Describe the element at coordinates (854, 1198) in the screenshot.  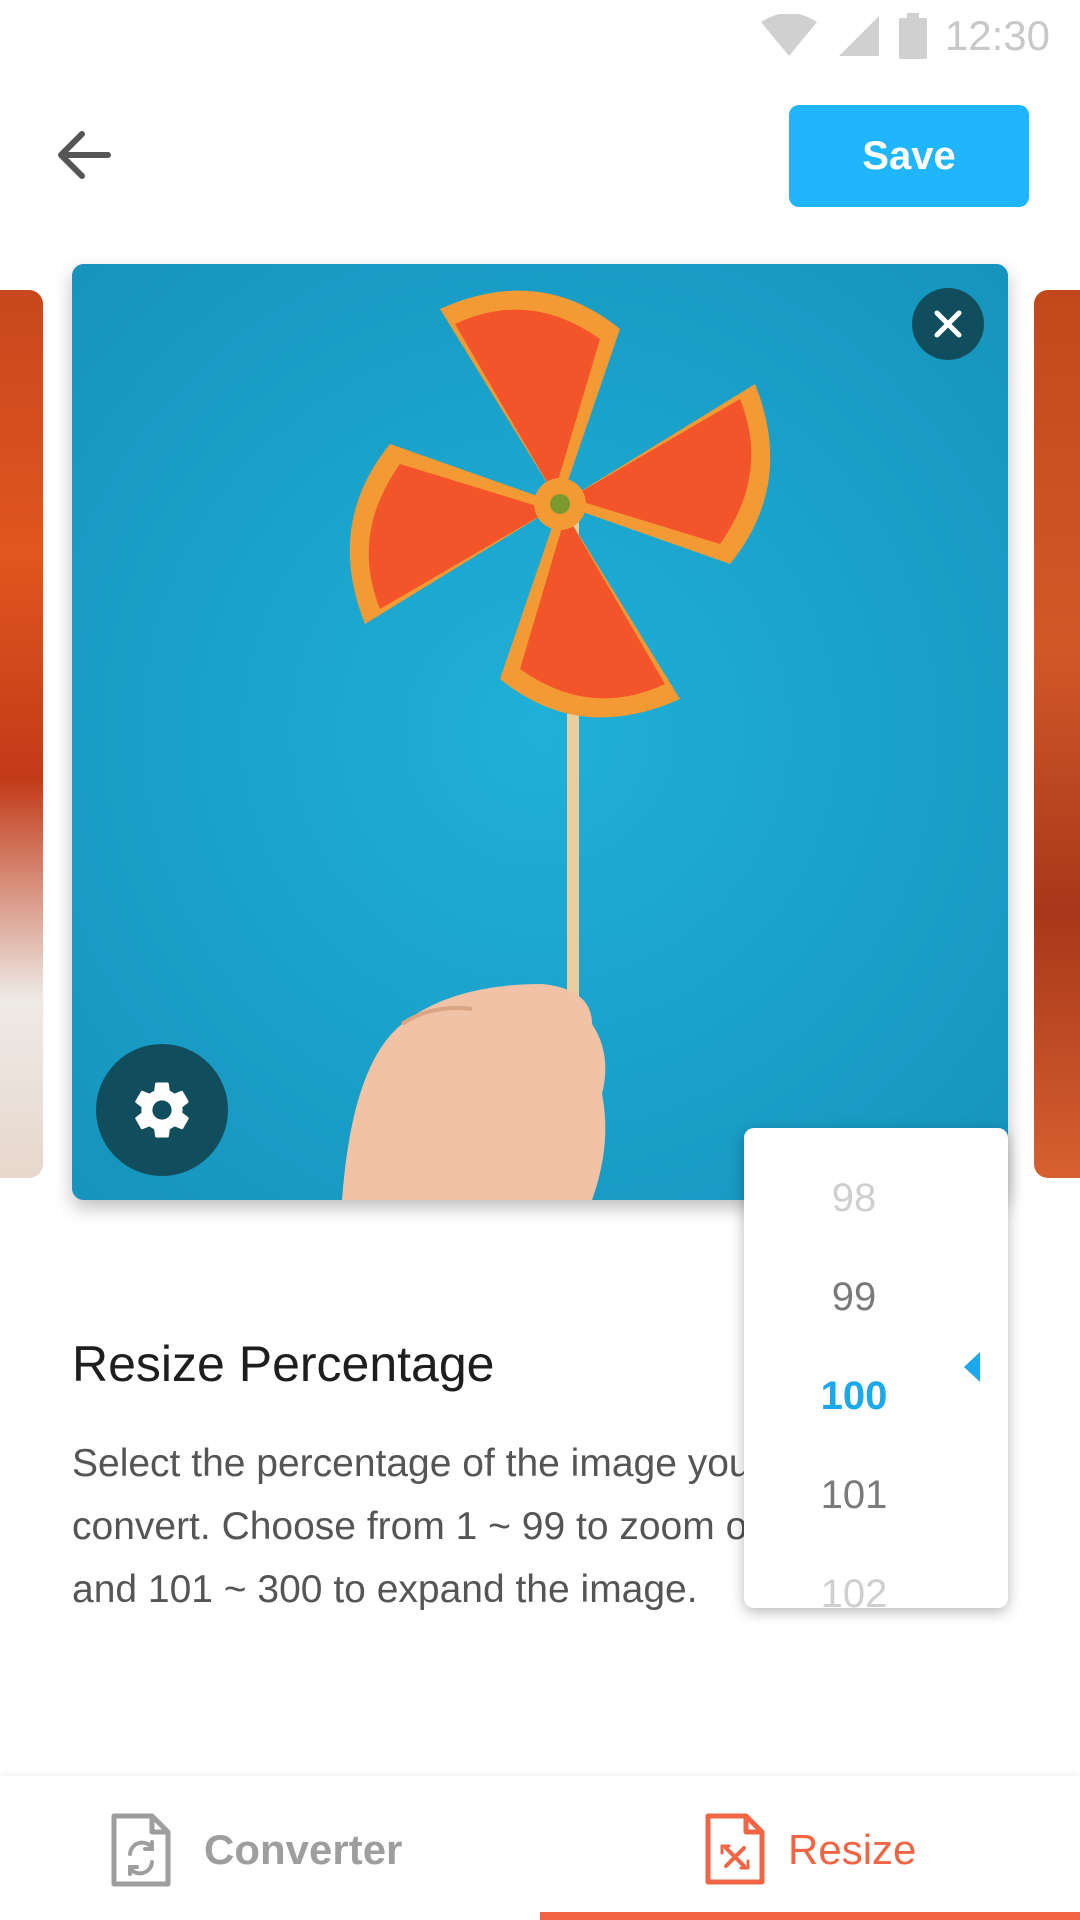
I see `picker-option: 98` at that location.